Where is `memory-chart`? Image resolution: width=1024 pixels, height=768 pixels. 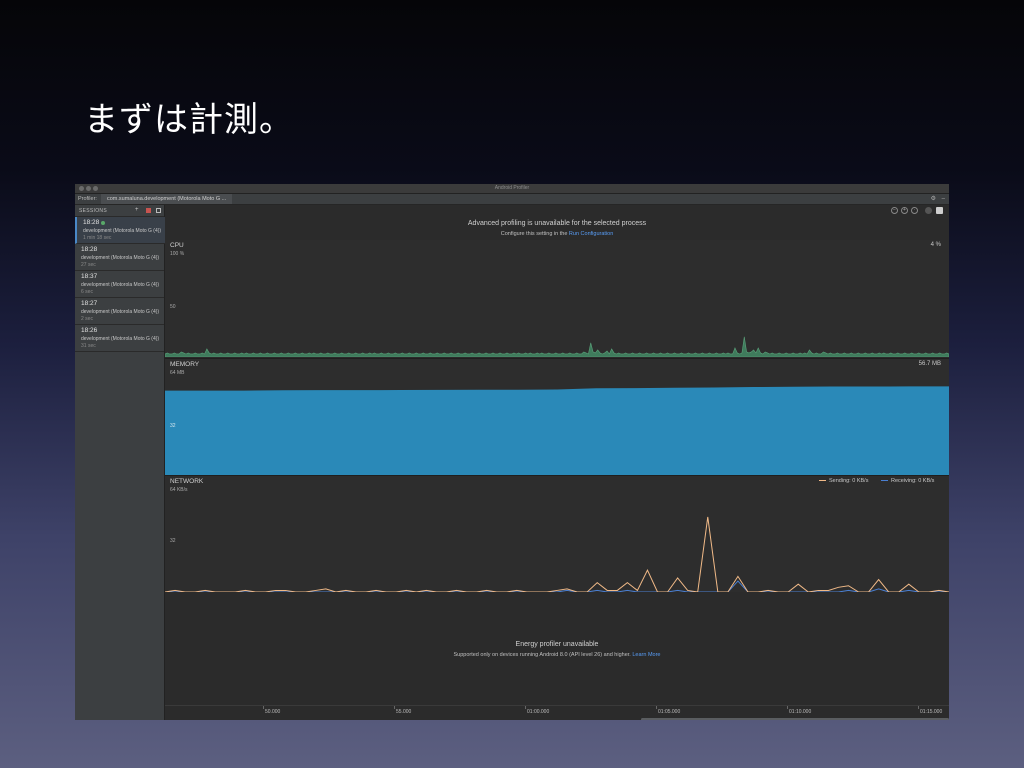
memory-chart is located at coordinates (557, 430).